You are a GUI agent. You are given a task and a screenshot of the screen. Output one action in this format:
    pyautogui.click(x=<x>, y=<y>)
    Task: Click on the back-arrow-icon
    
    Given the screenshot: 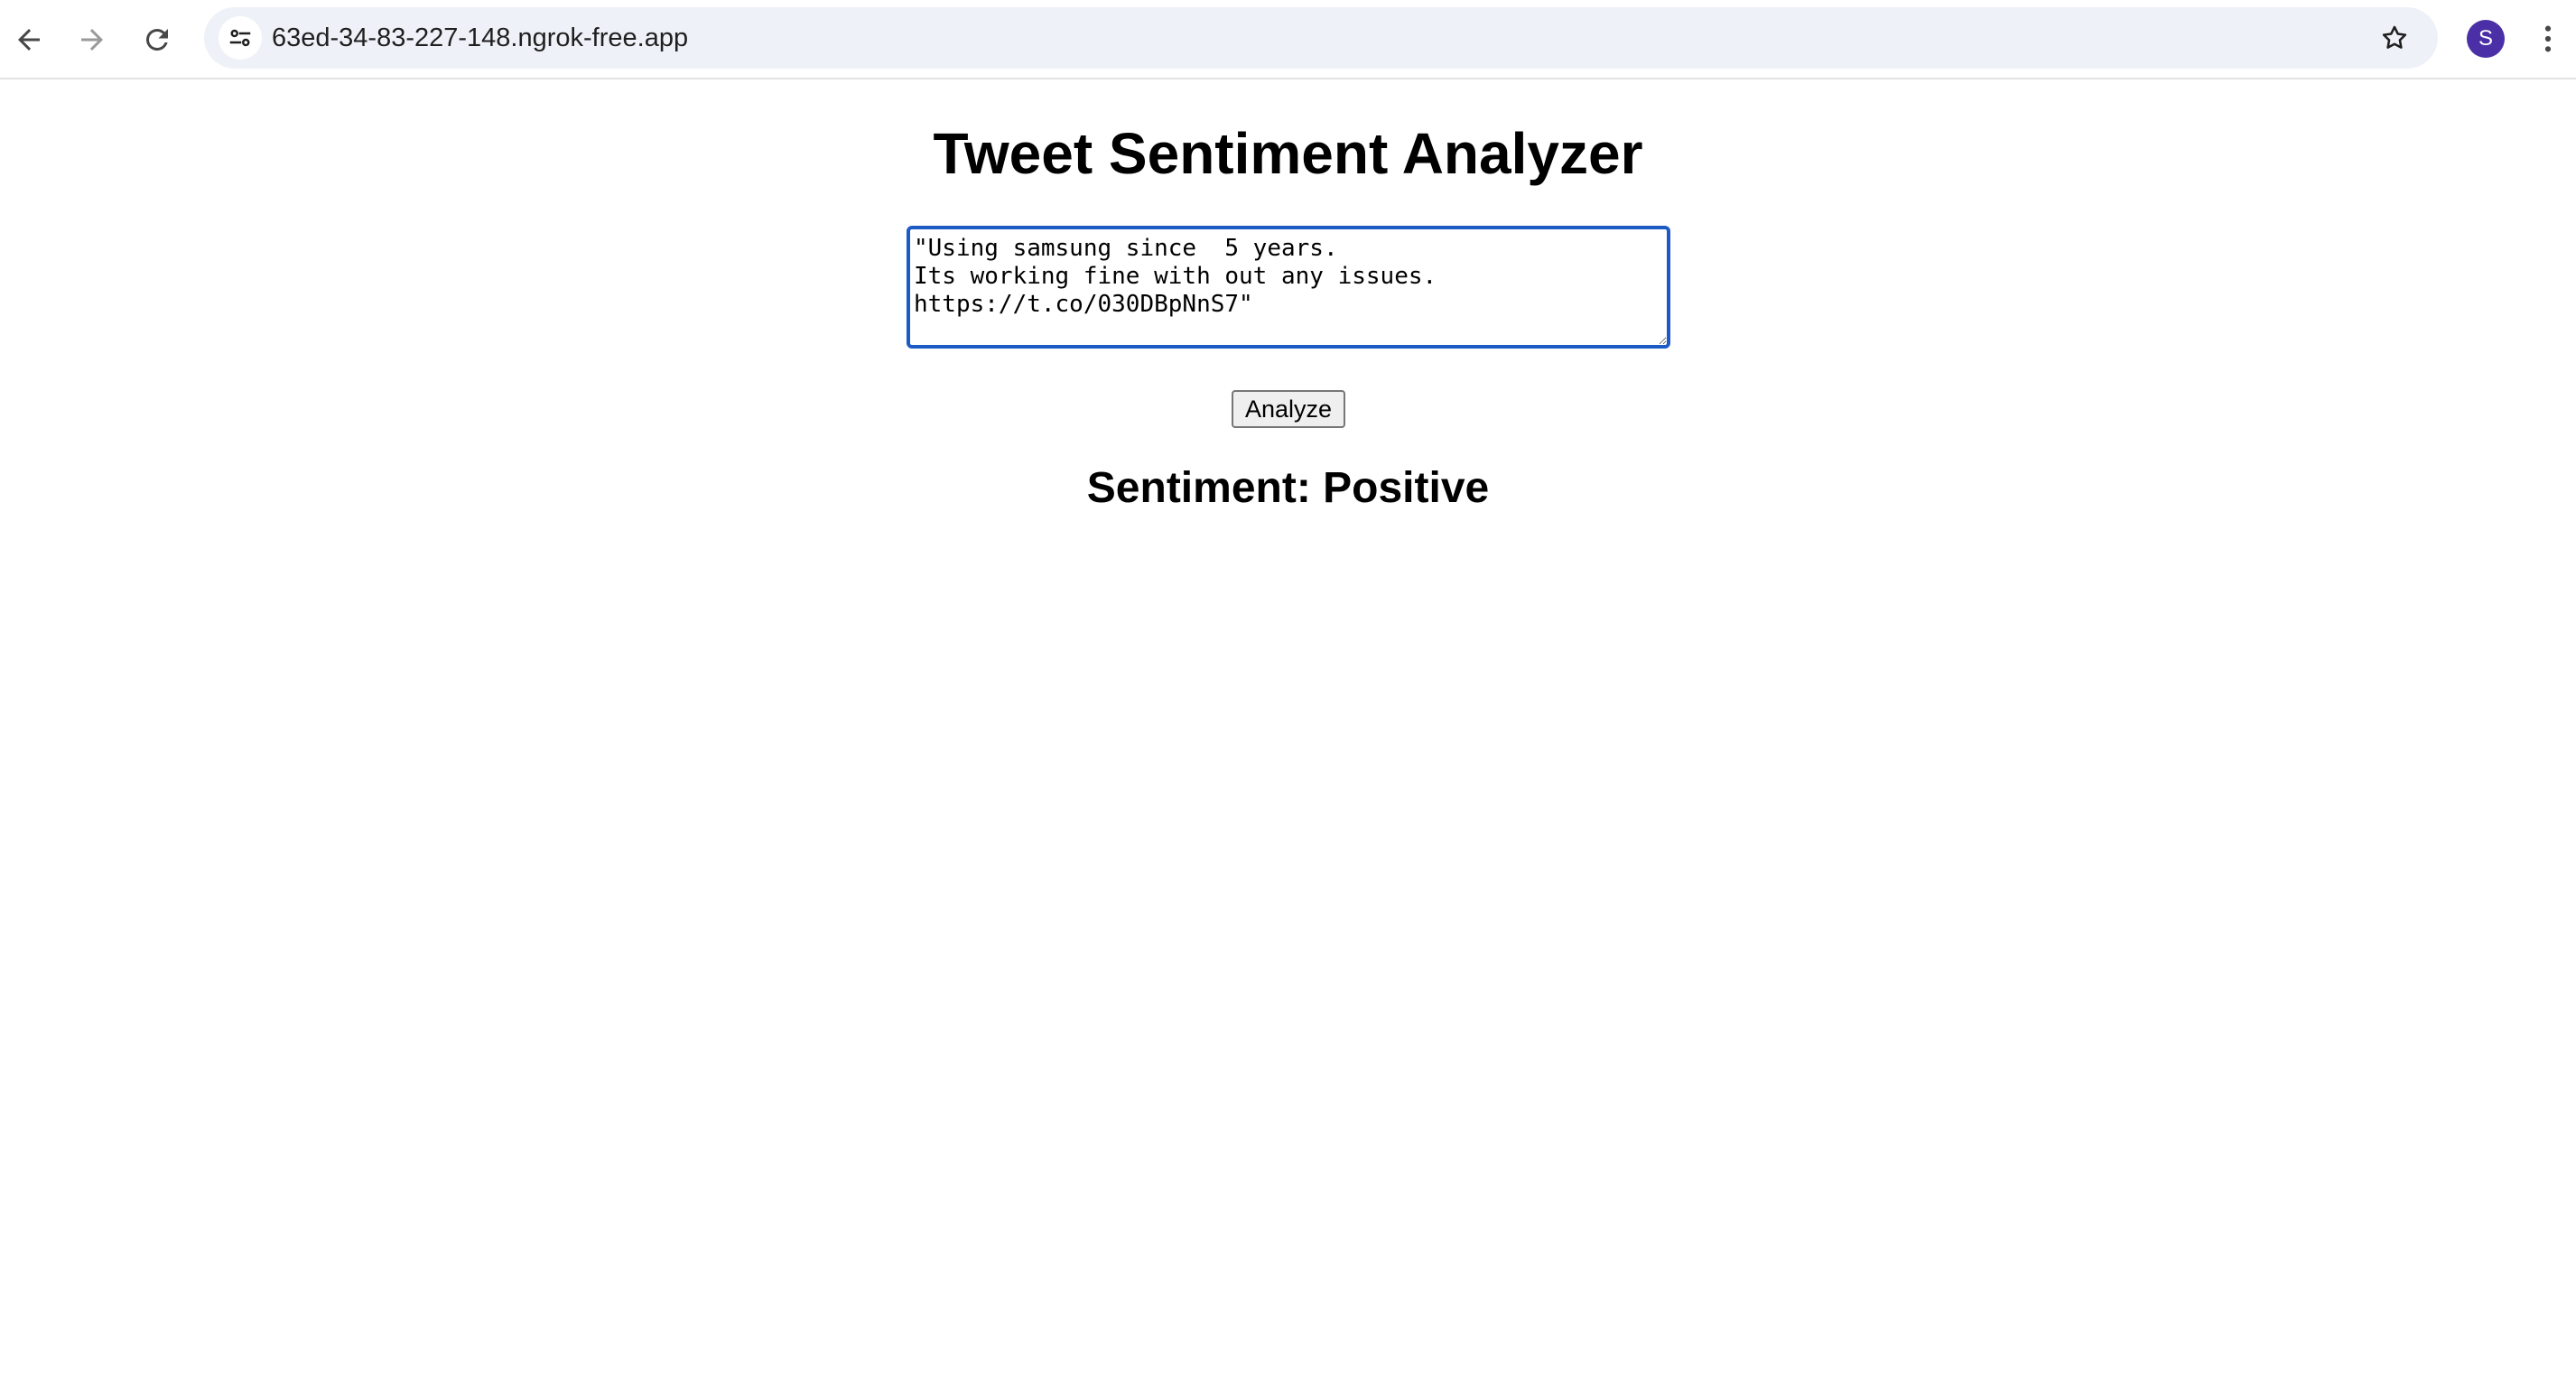 What is the action you would take?
    pyautogui.click(x=29, y=40)
    